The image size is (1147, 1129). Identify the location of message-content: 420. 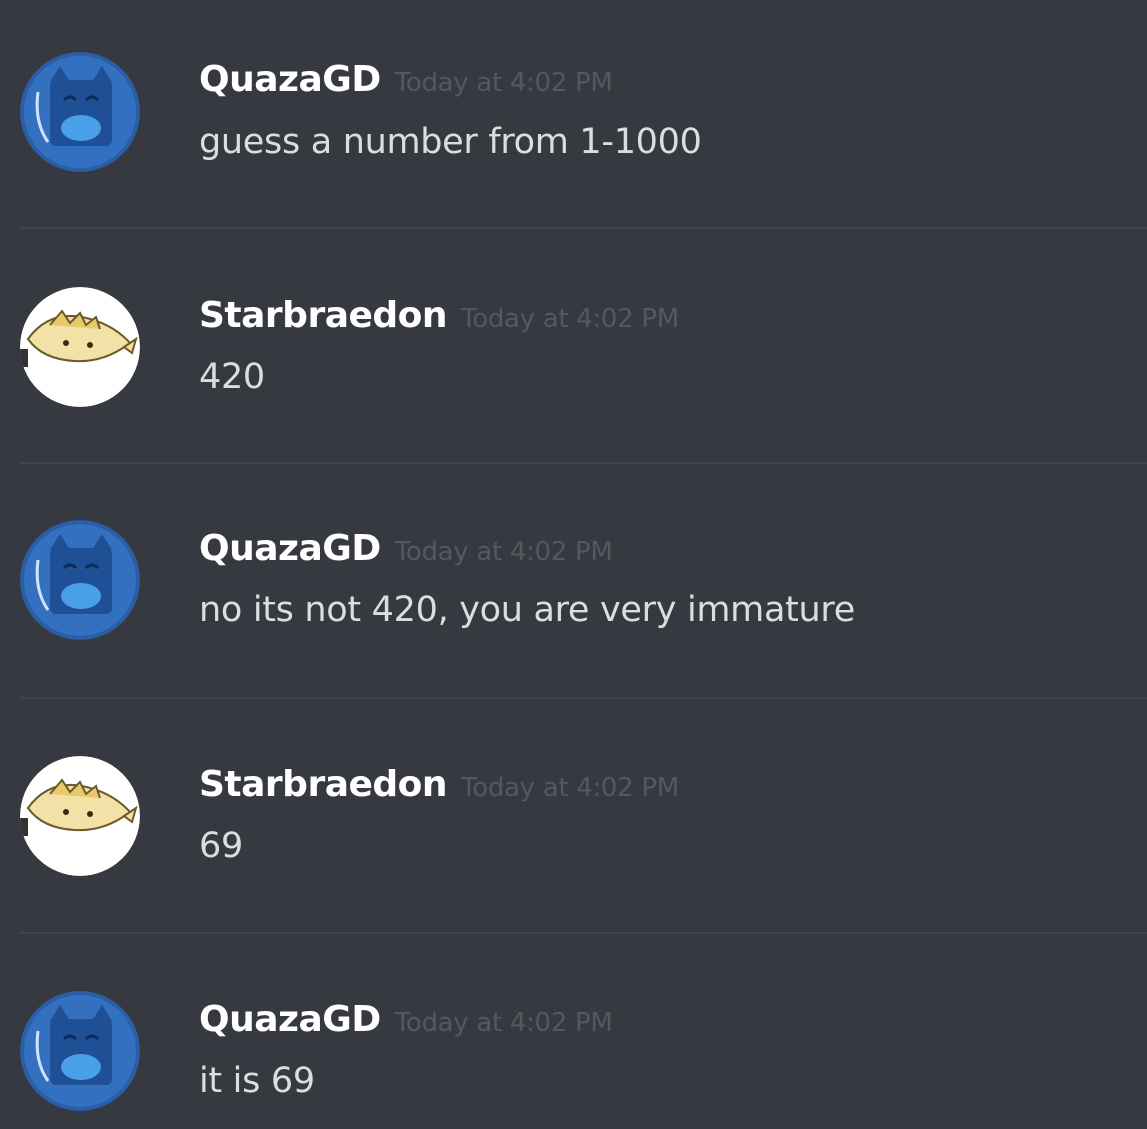
(232, 377).